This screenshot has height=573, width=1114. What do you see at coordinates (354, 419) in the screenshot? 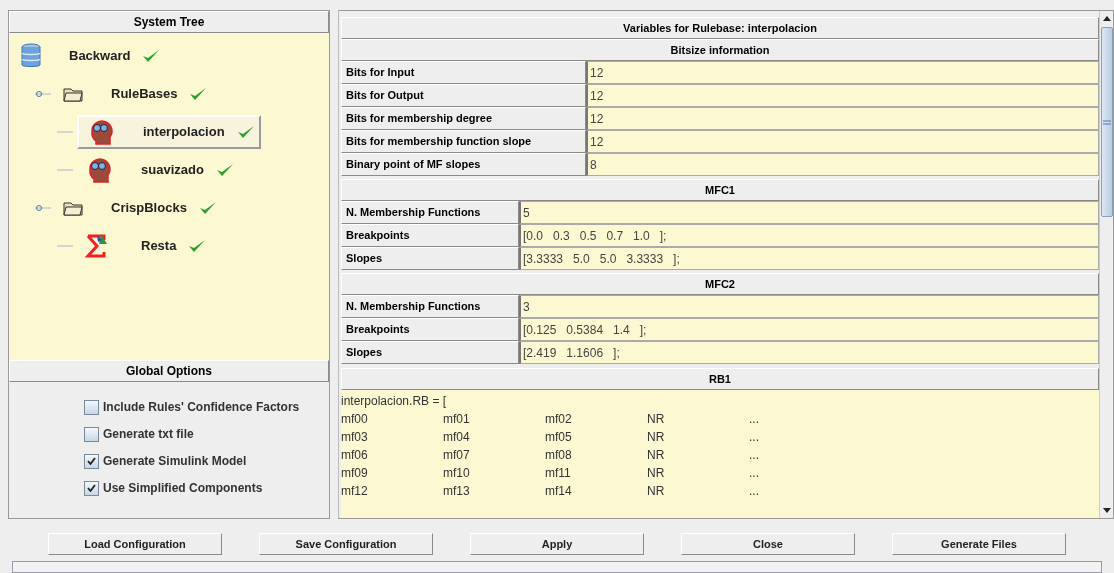
I see `rule-token: mf00` at bounding box center [354, 419].